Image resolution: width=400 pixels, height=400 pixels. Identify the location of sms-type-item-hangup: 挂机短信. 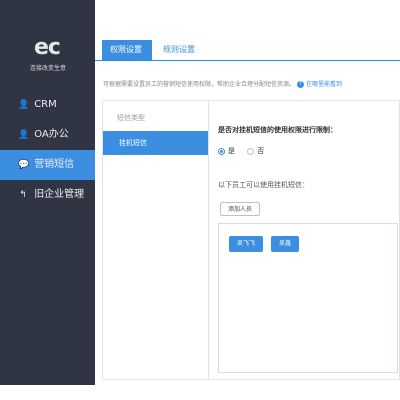
(155, 143).